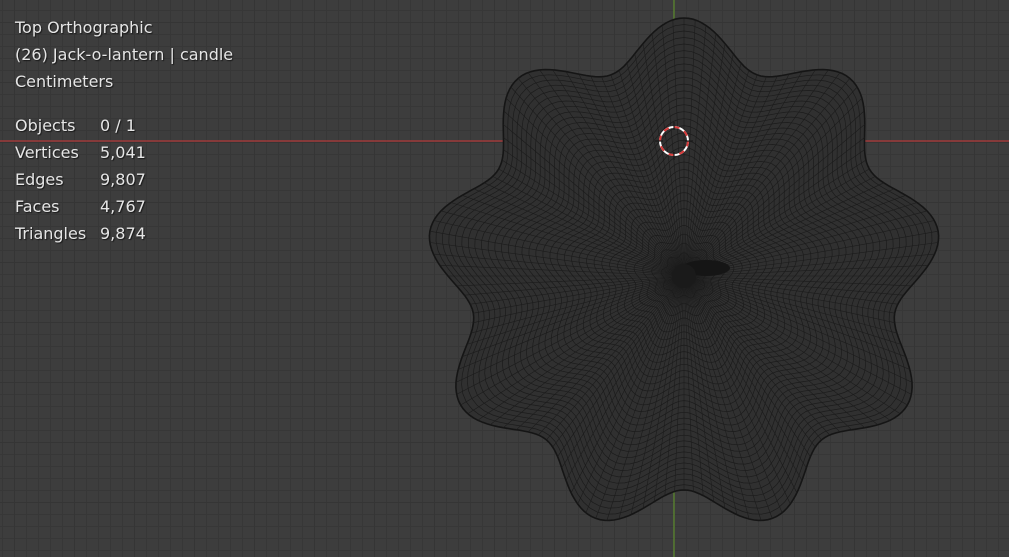 This screenshot has width=1009, height=557. I want to click on stat-value: 4,767, so click(123, 206).